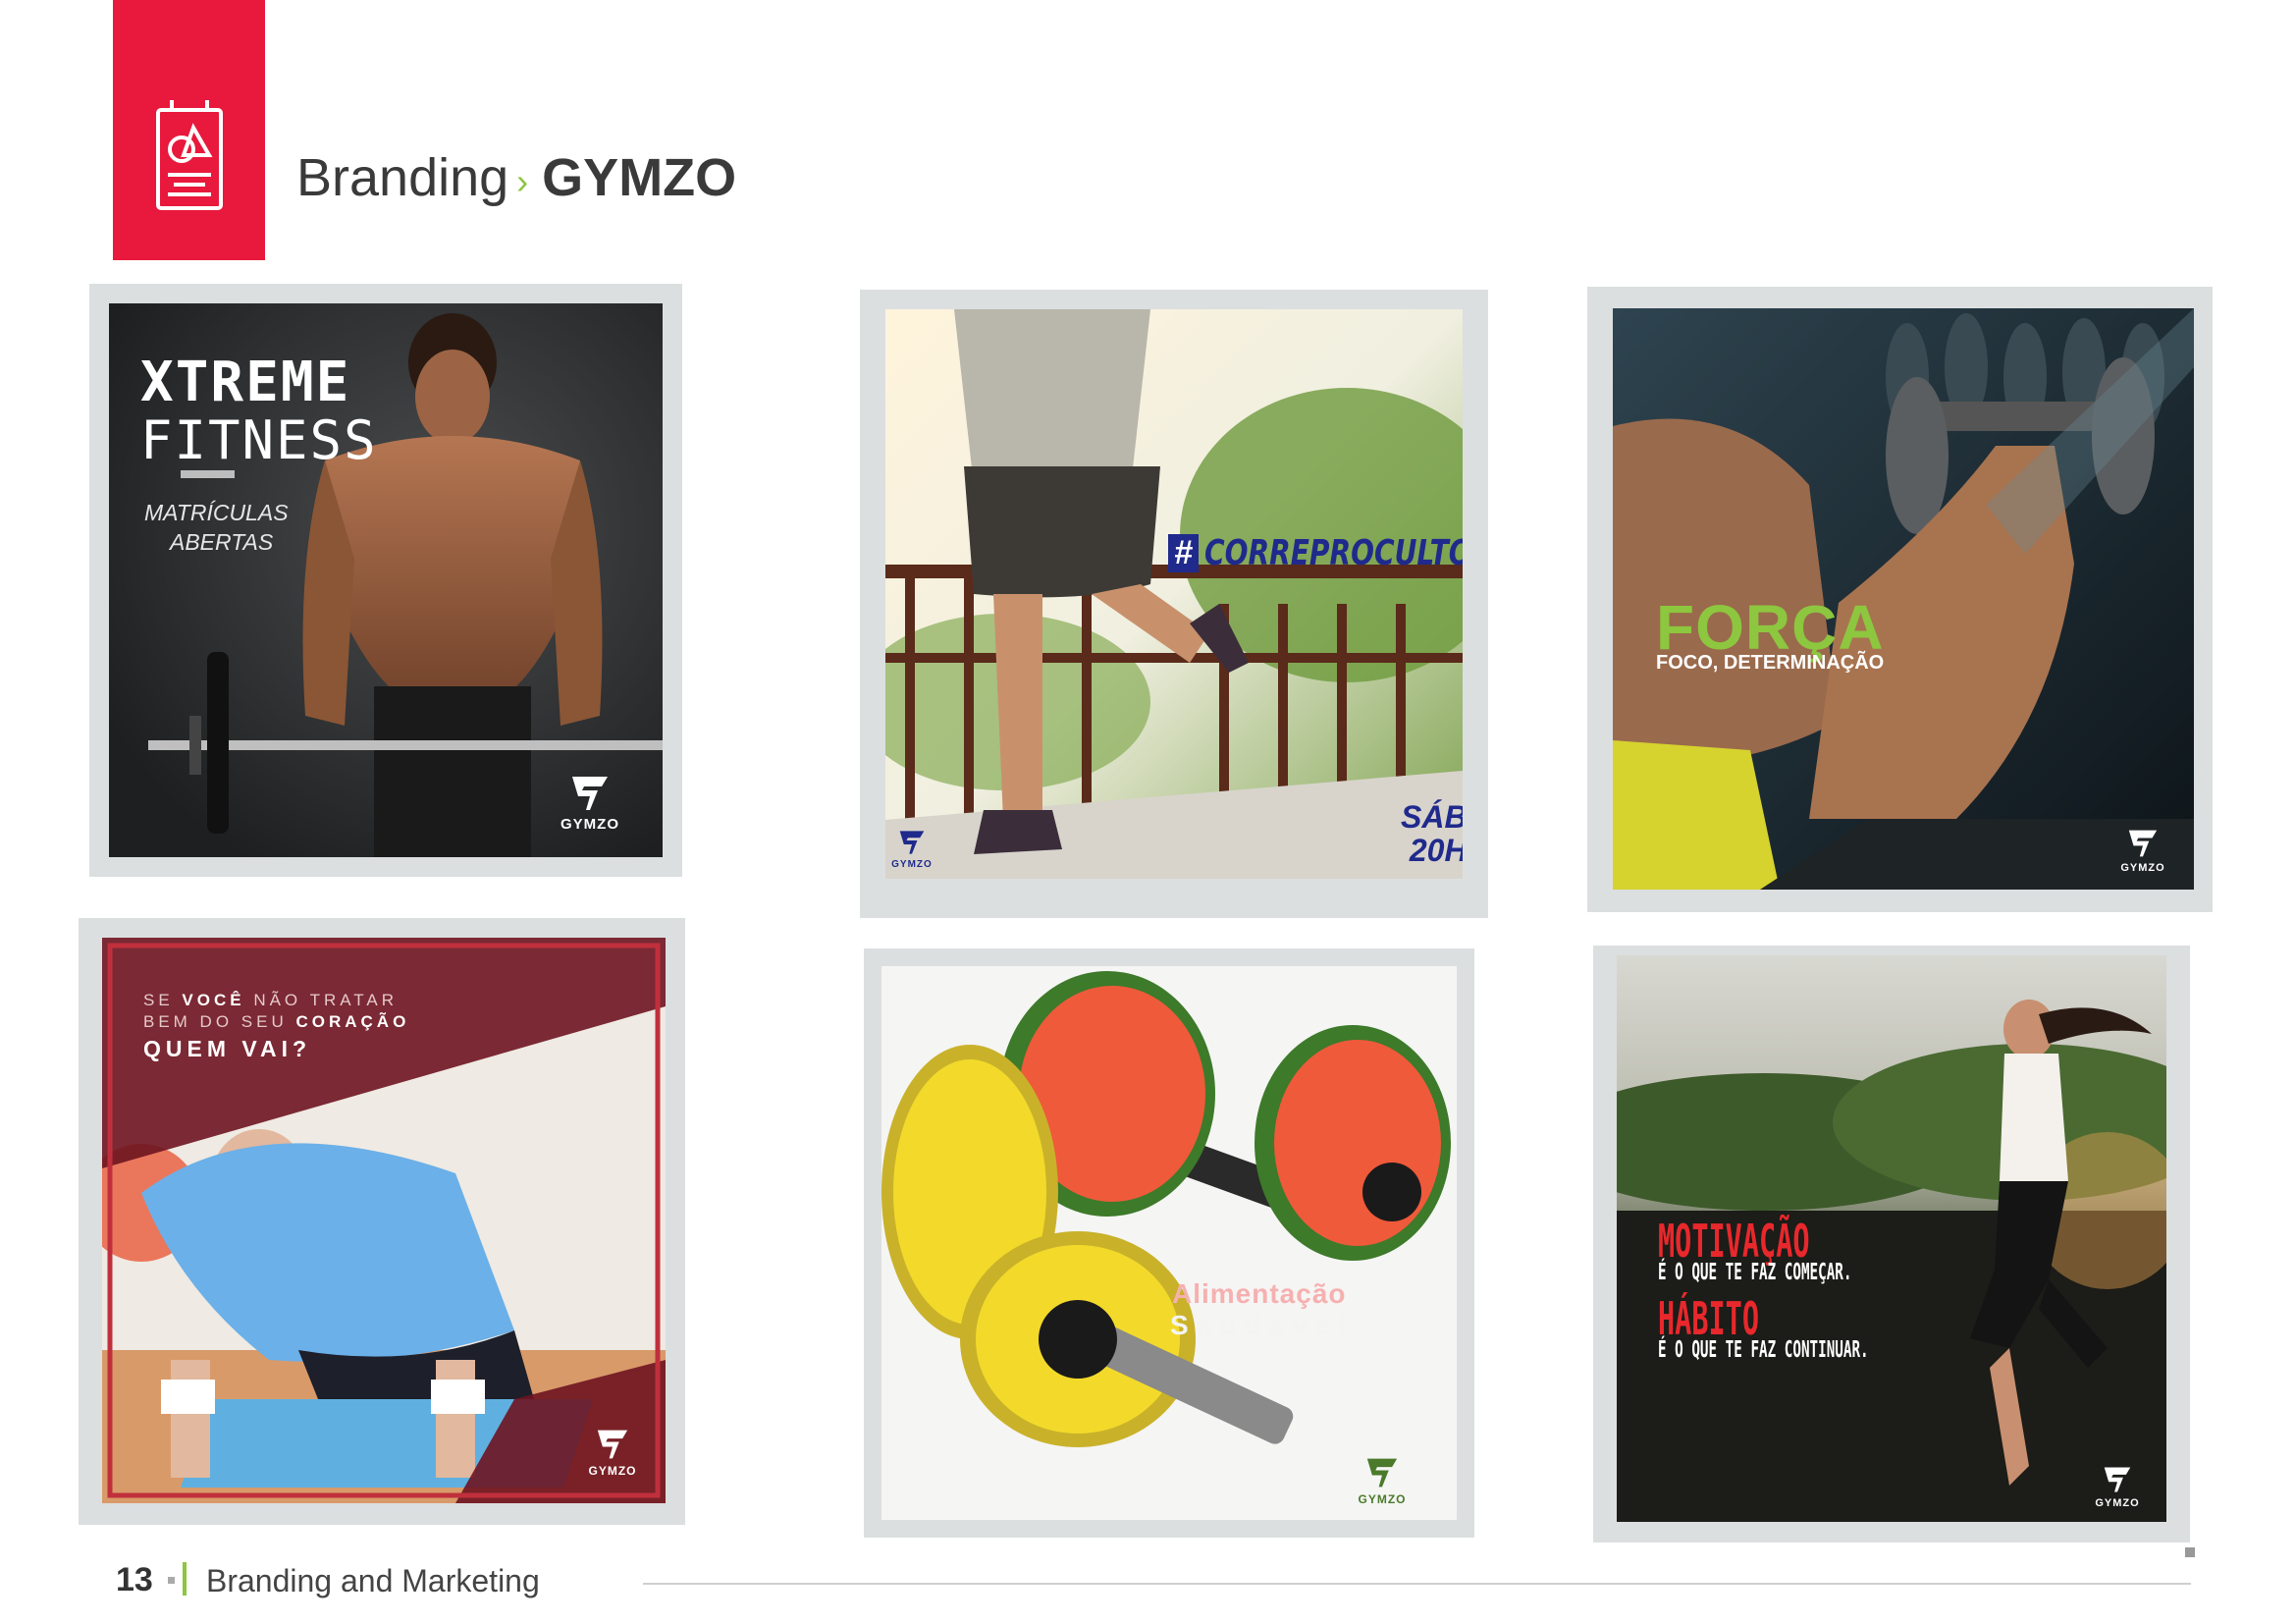 This screenshot has height=1624, width=2296. What do you see at coordinates (1333, 553) in the screenshot?
I see `hashtag-text: CORREPROCULTO` at bounding box center [1333, 553].